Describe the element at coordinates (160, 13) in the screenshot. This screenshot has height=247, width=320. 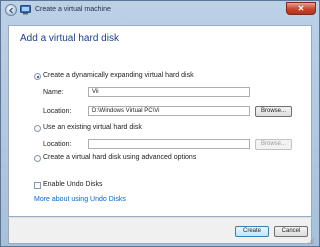
I see `title-bar: Create a virtual machine ✕` at that location.